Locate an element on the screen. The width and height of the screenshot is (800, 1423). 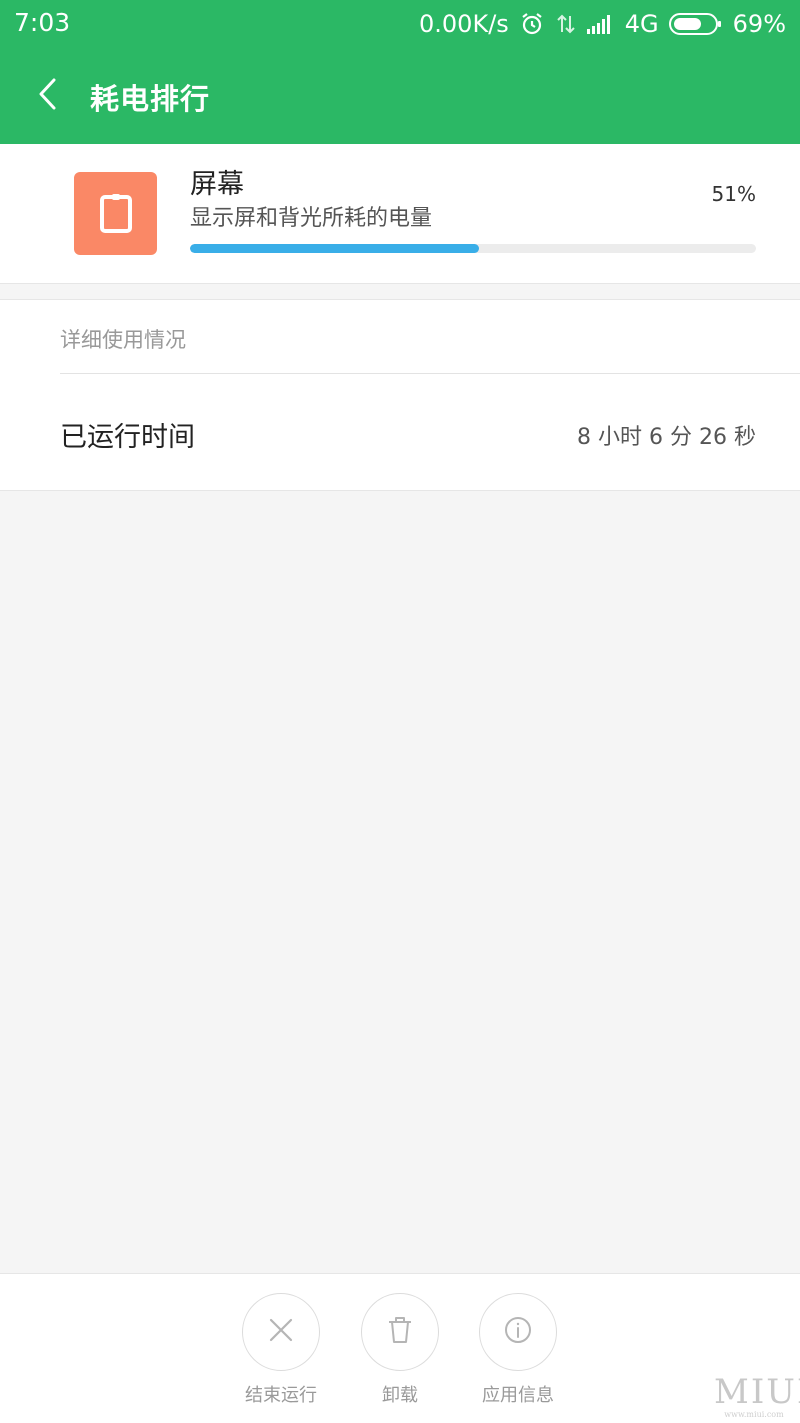
divider is located at coordinates (430, 373).